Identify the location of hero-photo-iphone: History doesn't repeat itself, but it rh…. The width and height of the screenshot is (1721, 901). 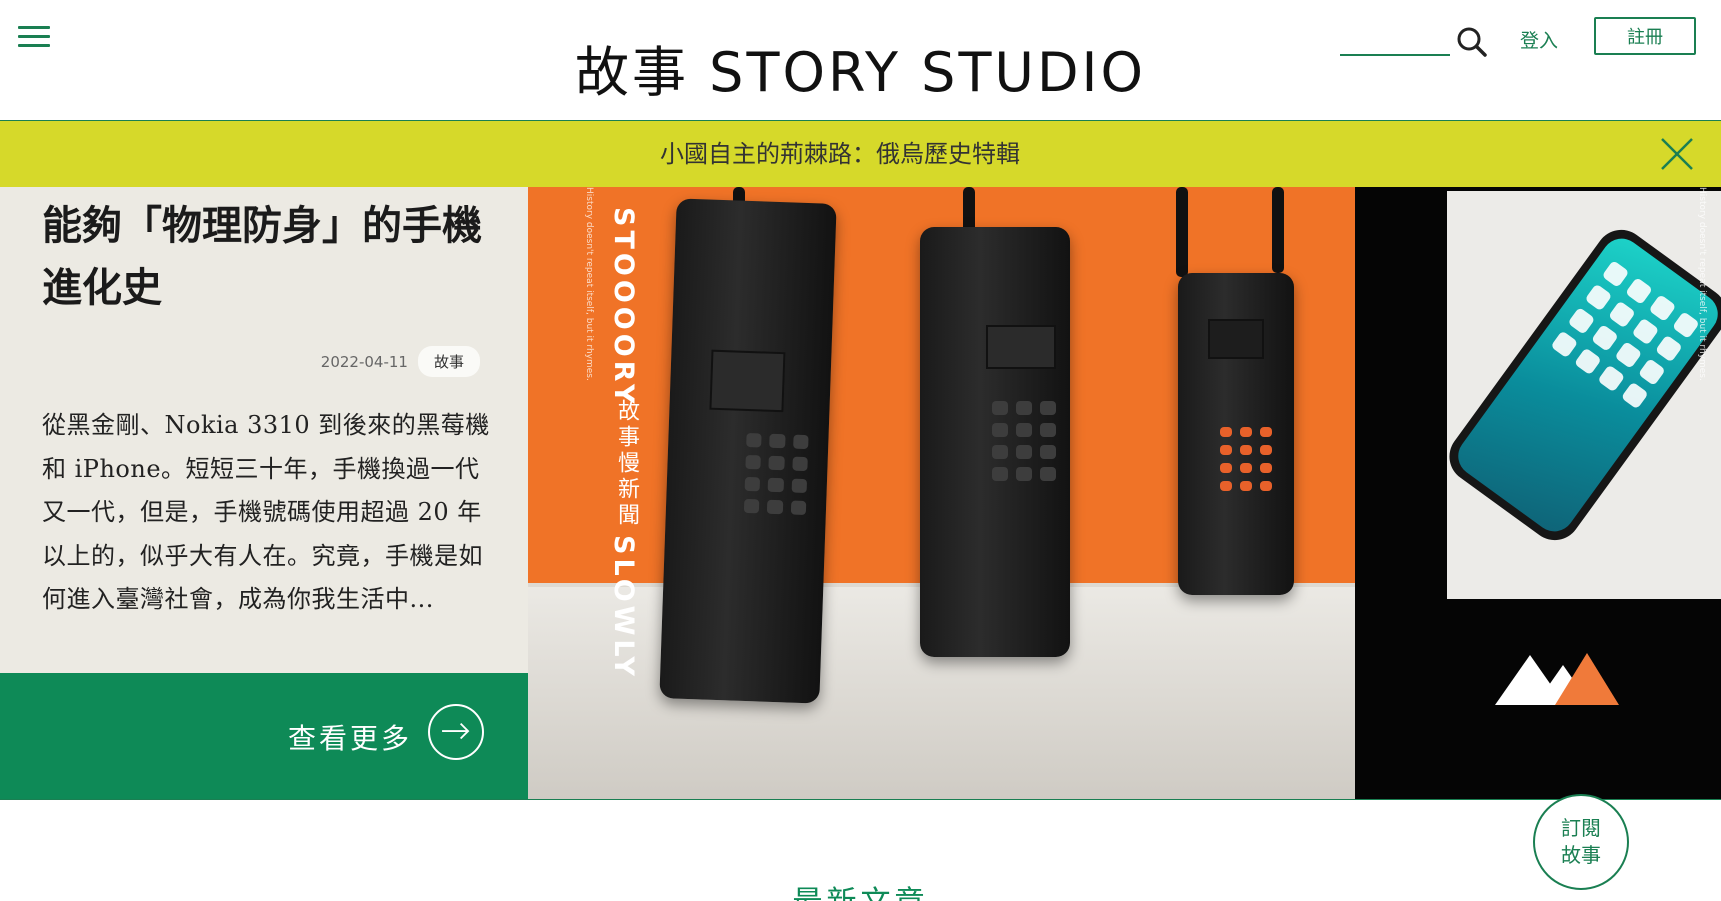
(1538, 493).